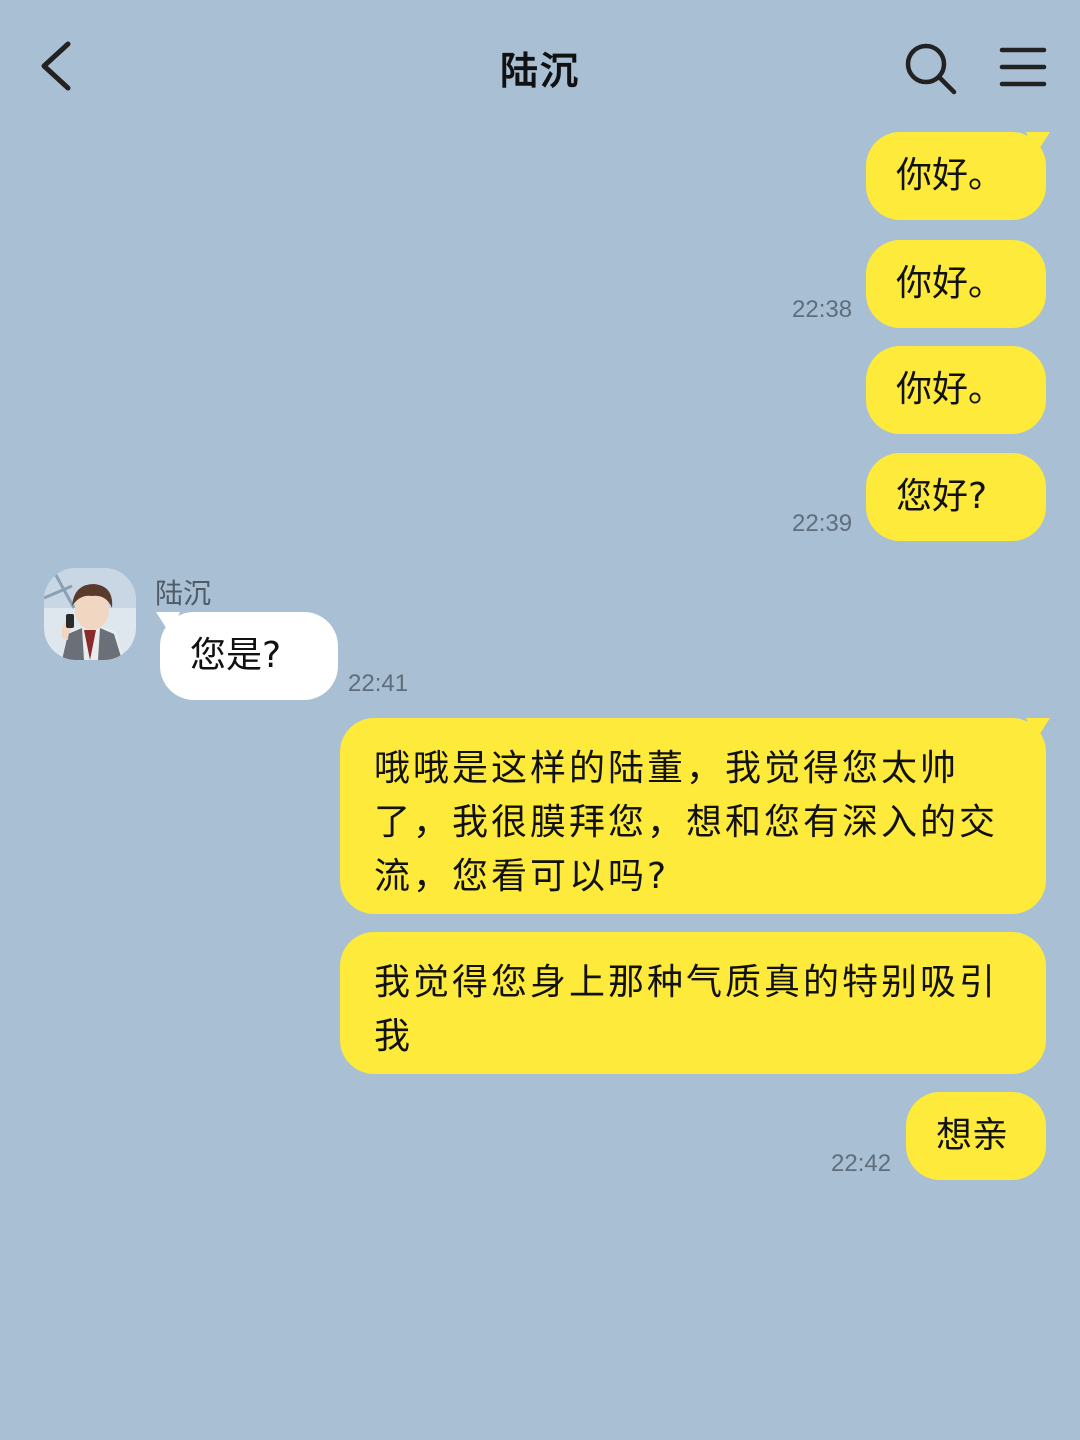 The height and width of the screenshot is (1440, 1080). What do you see at coordinates (394, 1036) in the screenshot?
I see `message-line: 我` at bounding box center [394, 1036].